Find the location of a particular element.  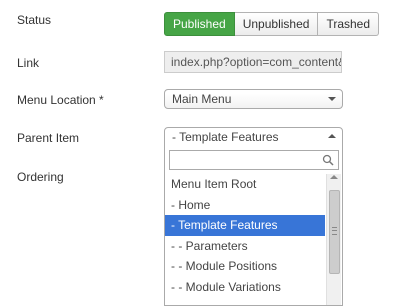

option-menu-item-root: Menu Item Root is located at coordinates (245, 184).